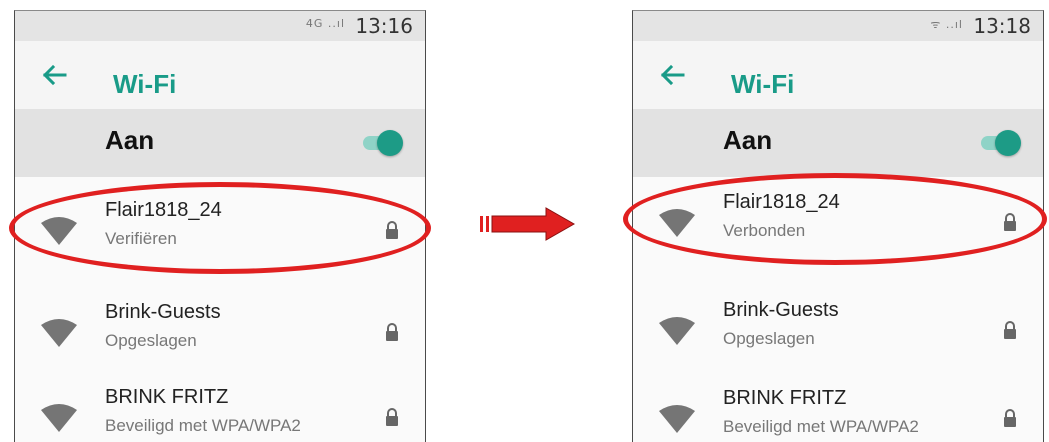 The height and width of the screenshot is (442, 1049). What do you see at coordinates (946, 24) in the screenshot?
I see `wifi-signal-icon: ᯤ ..ıl` at bounding box center [946, 24].